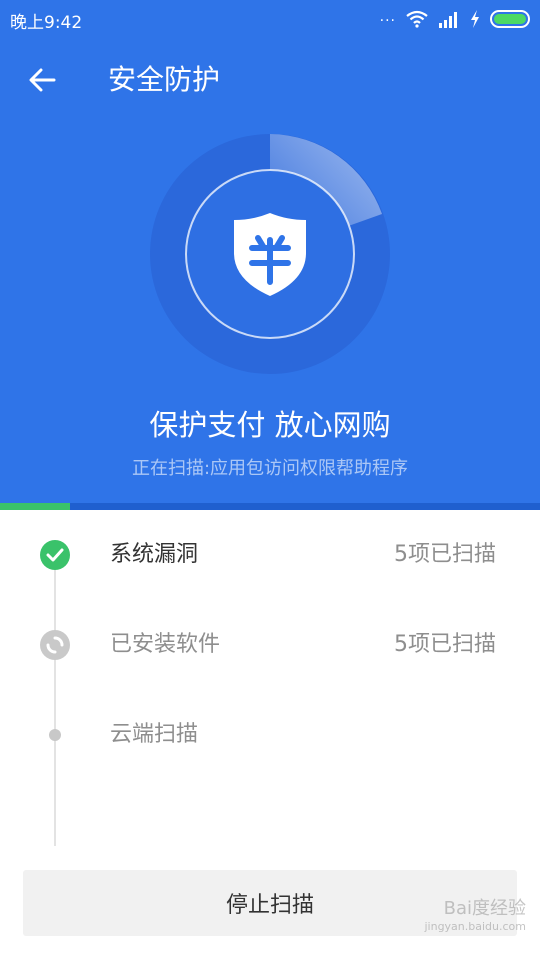 The height and width of the screenshot is (960, 540). Describe the element at coordinates (55, 703) in the screenshot. I see `timeline-line` at that location.